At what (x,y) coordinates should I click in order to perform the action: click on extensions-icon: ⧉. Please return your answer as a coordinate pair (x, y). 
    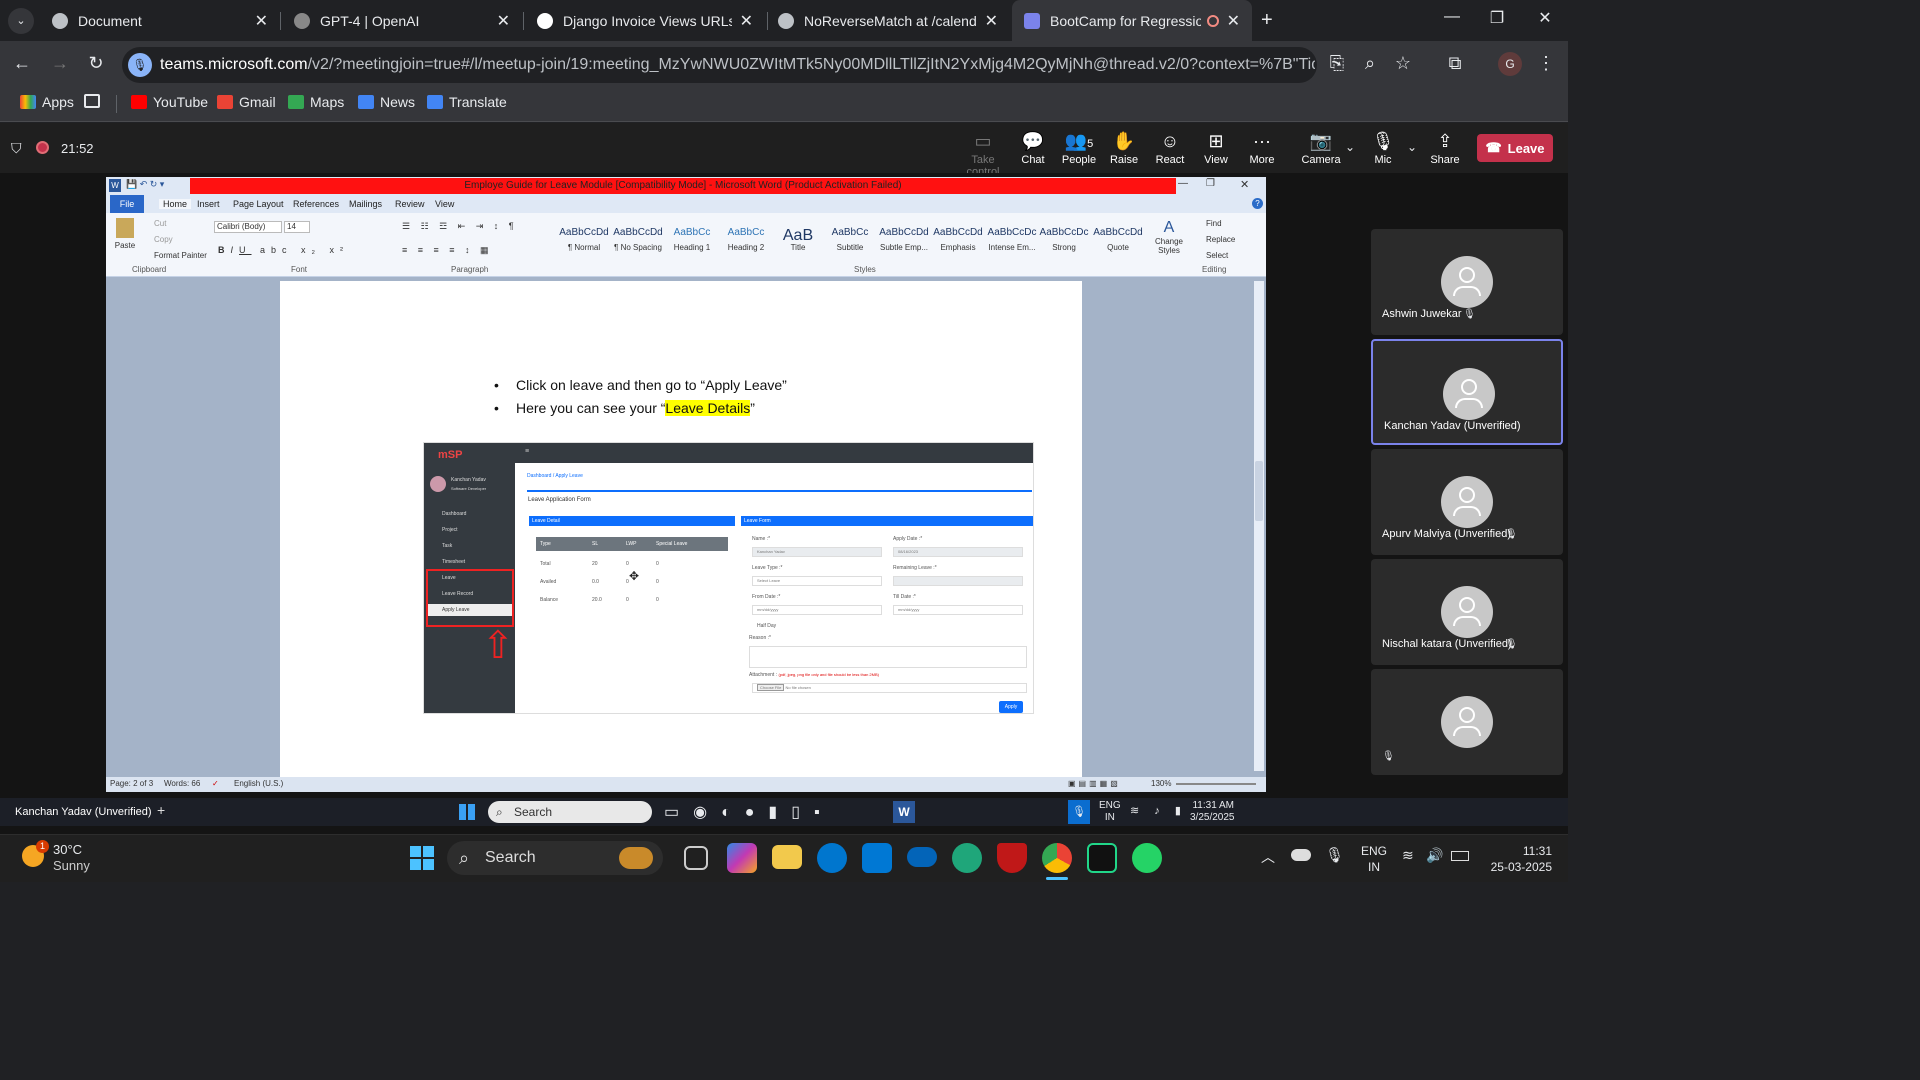
    Looking at the image, I should click on (1455, 63).